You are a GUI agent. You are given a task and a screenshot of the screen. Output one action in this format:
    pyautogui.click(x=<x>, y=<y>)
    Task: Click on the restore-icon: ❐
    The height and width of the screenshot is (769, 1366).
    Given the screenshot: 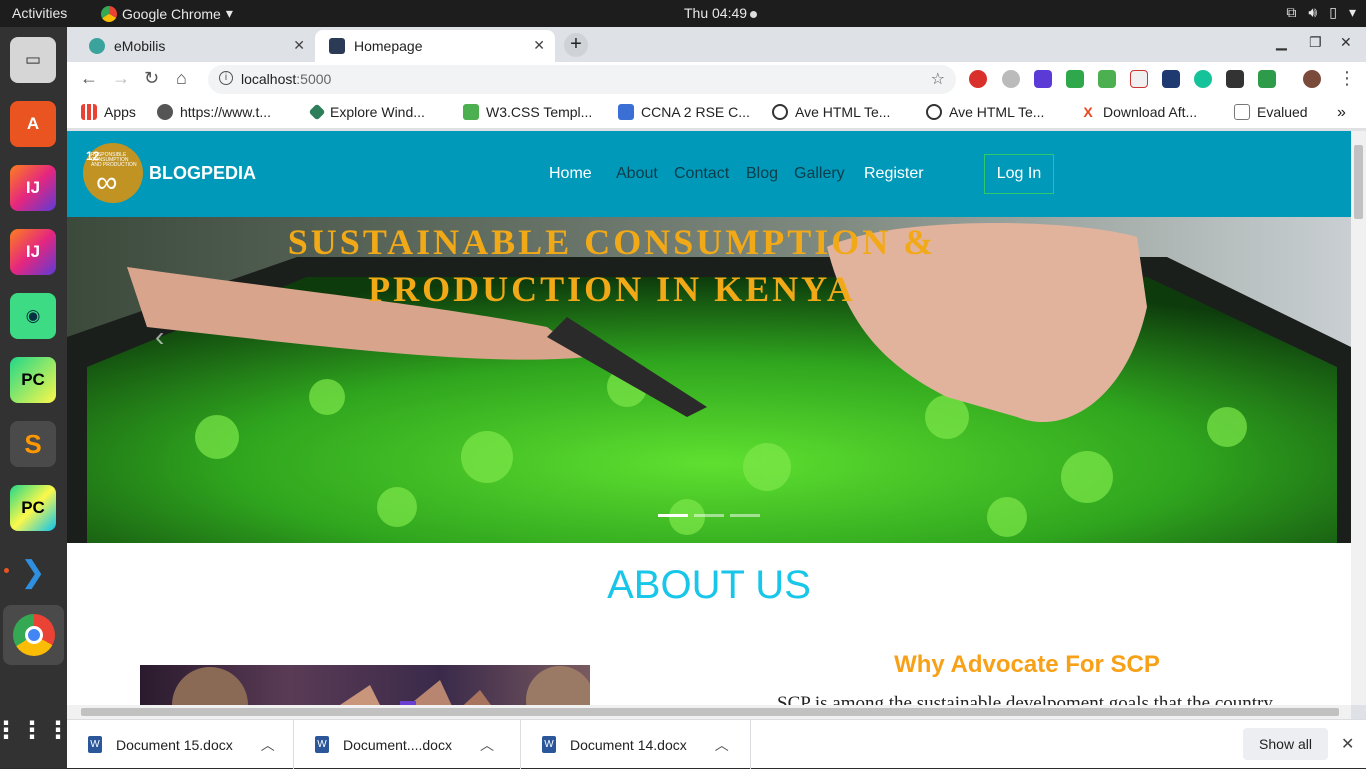 What is the action you would take?
    pyautogui.click(x=1315, y=42)
    